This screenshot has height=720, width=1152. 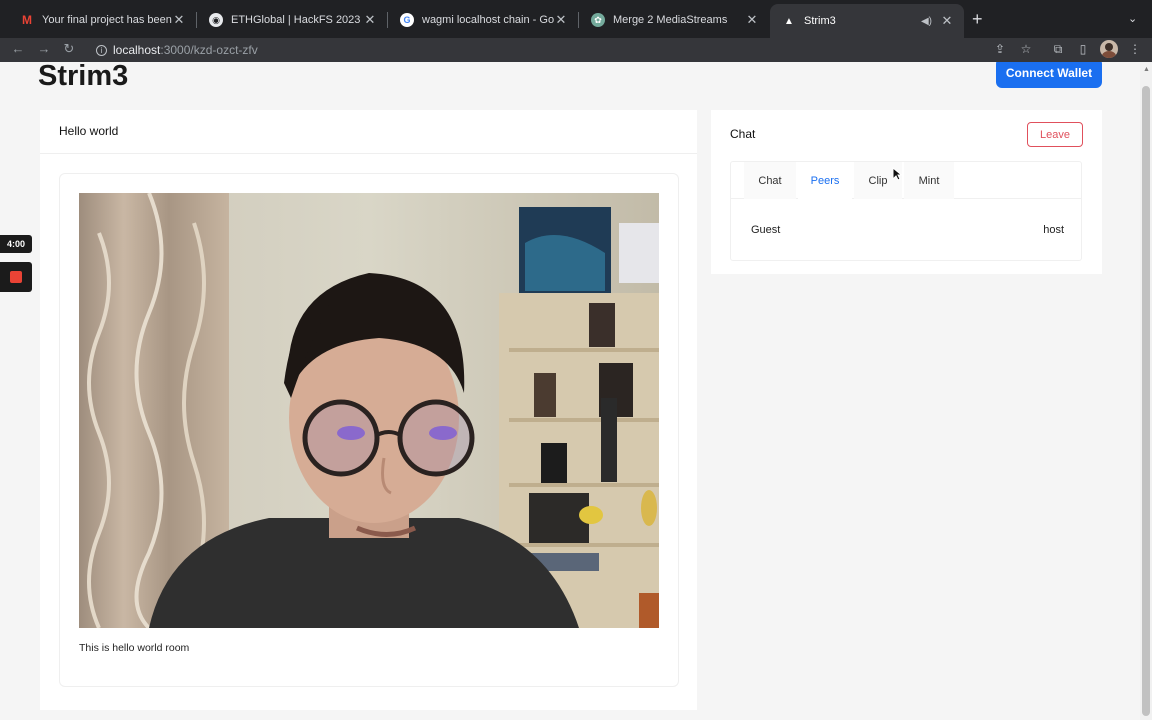 What do you see at coordinates (18, 48) in the screenshot?
I see `back-icon: ←` at bounding box center [18, 48].